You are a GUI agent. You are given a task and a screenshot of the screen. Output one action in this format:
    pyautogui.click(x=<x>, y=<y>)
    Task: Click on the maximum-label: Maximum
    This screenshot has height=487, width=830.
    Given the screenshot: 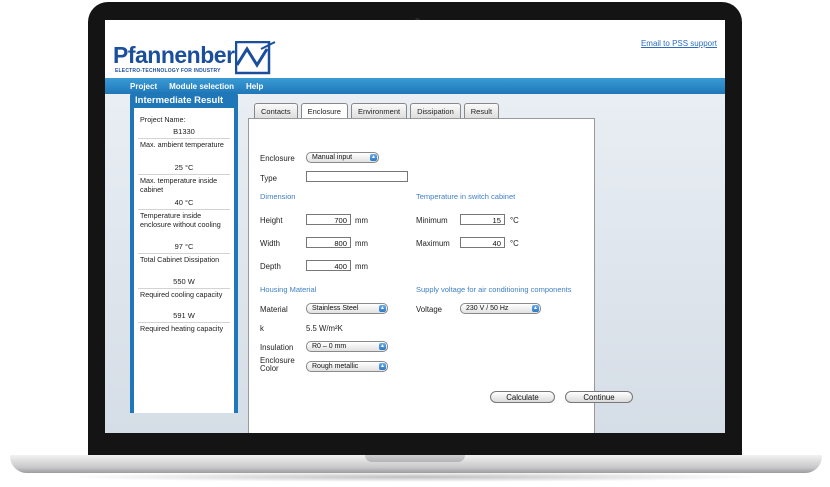 What is the action you would take?
    pyautogui.click(x=433, y=243)
    